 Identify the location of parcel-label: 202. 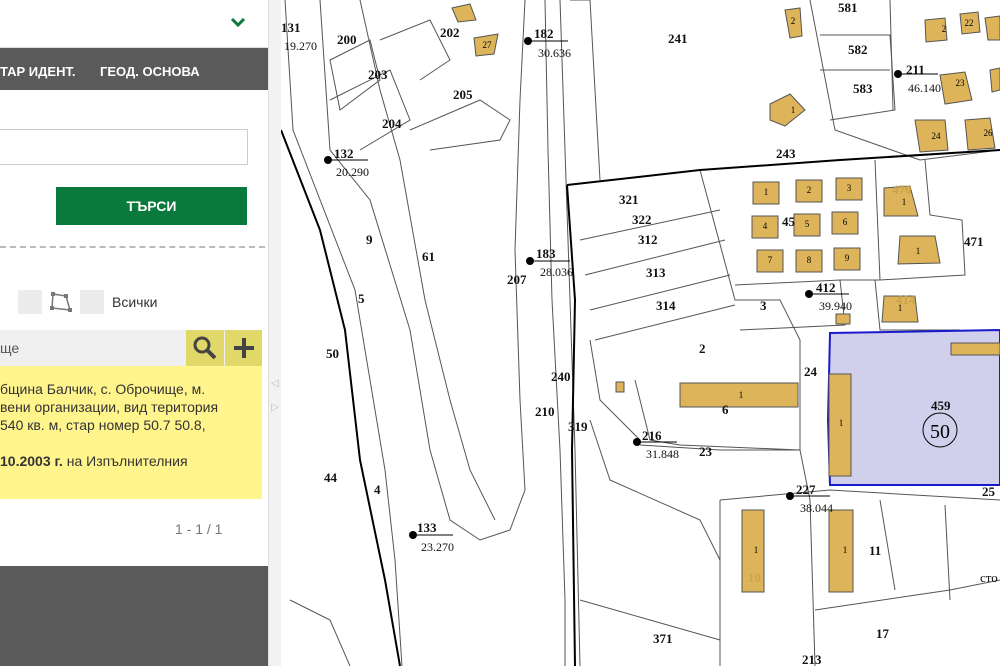
(450, 32).